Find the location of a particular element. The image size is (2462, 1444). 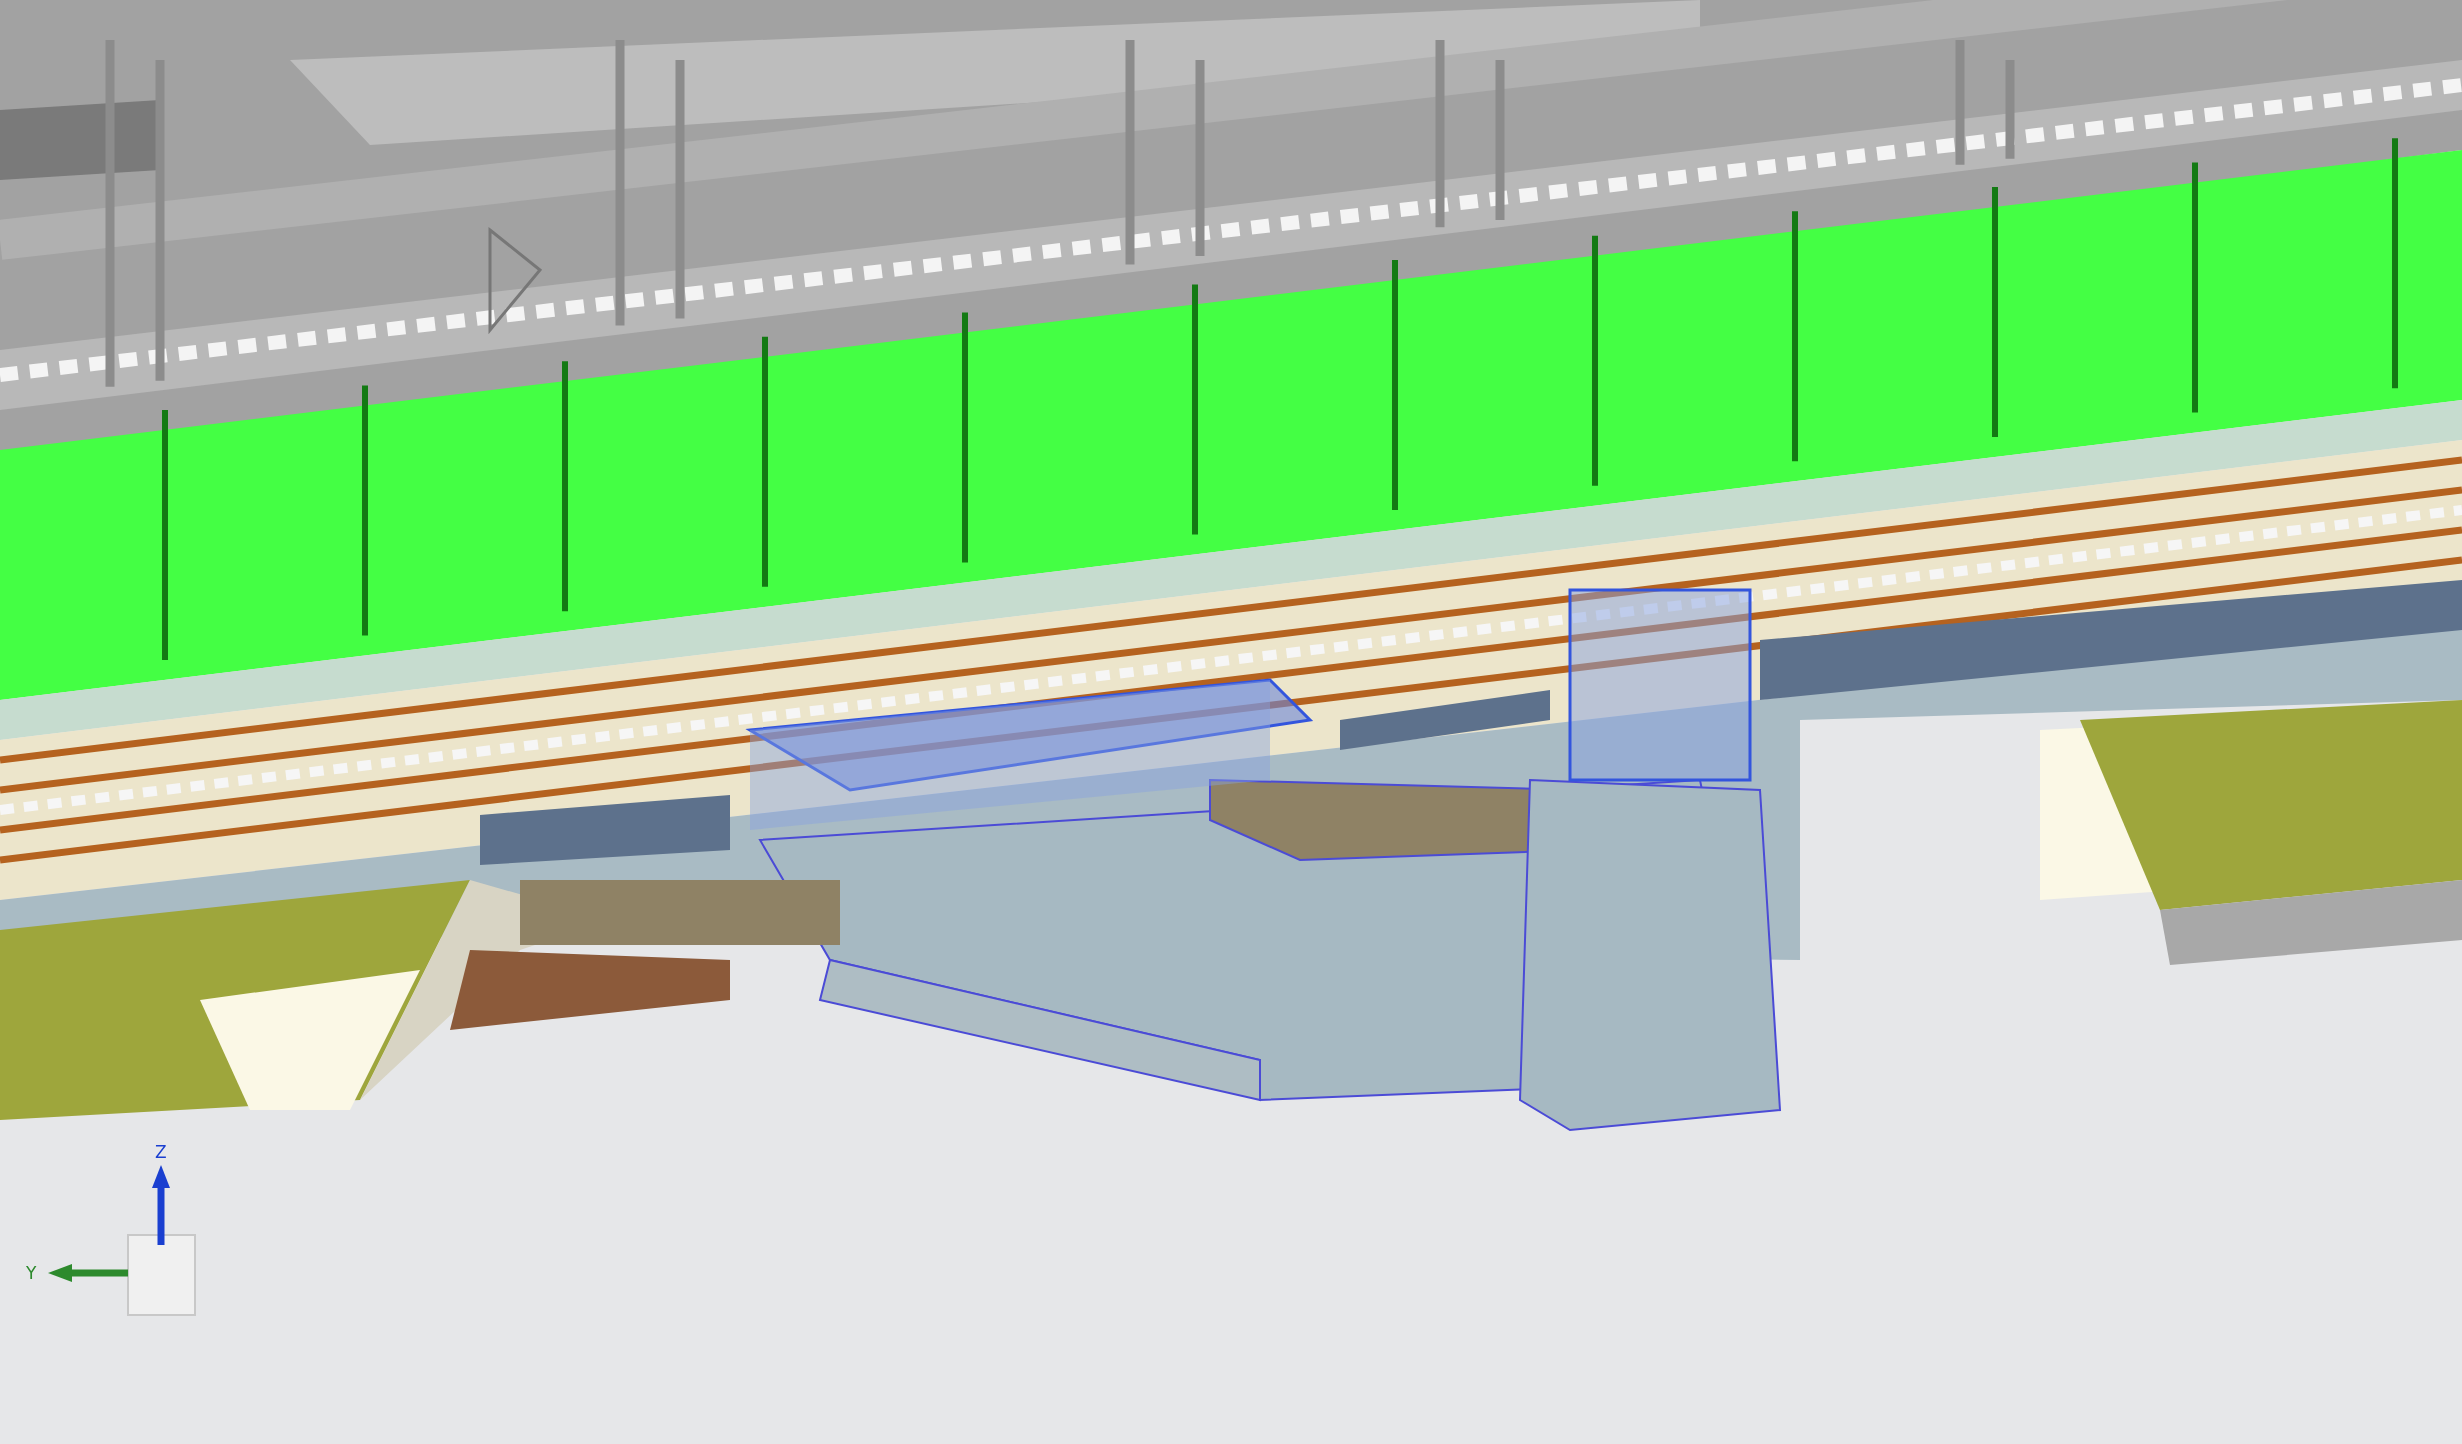

axis-cube-icon is located at coordinates (161, 1275).